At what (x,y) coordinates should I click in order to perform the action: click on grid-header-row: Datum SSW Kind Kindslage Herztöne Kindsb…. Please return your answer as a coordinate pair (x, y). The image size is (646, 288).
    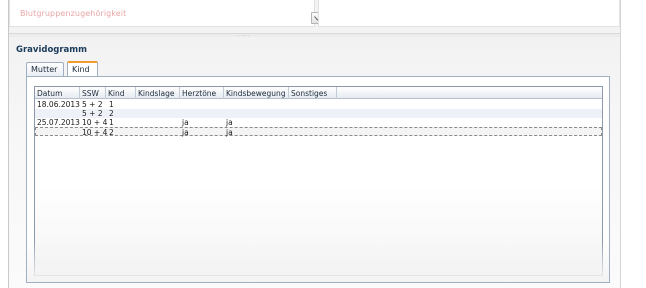
    Looking at the image, I should click on (318, 93).